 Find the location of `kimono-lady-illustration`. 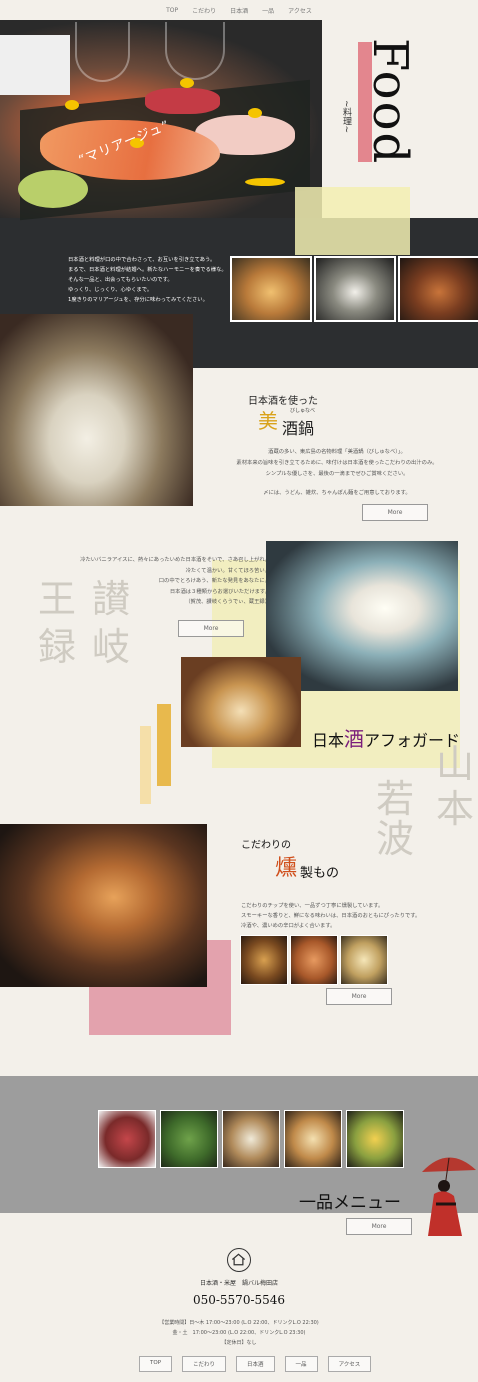

kimono-lady-illustration is located at coordinates (449, 1196).